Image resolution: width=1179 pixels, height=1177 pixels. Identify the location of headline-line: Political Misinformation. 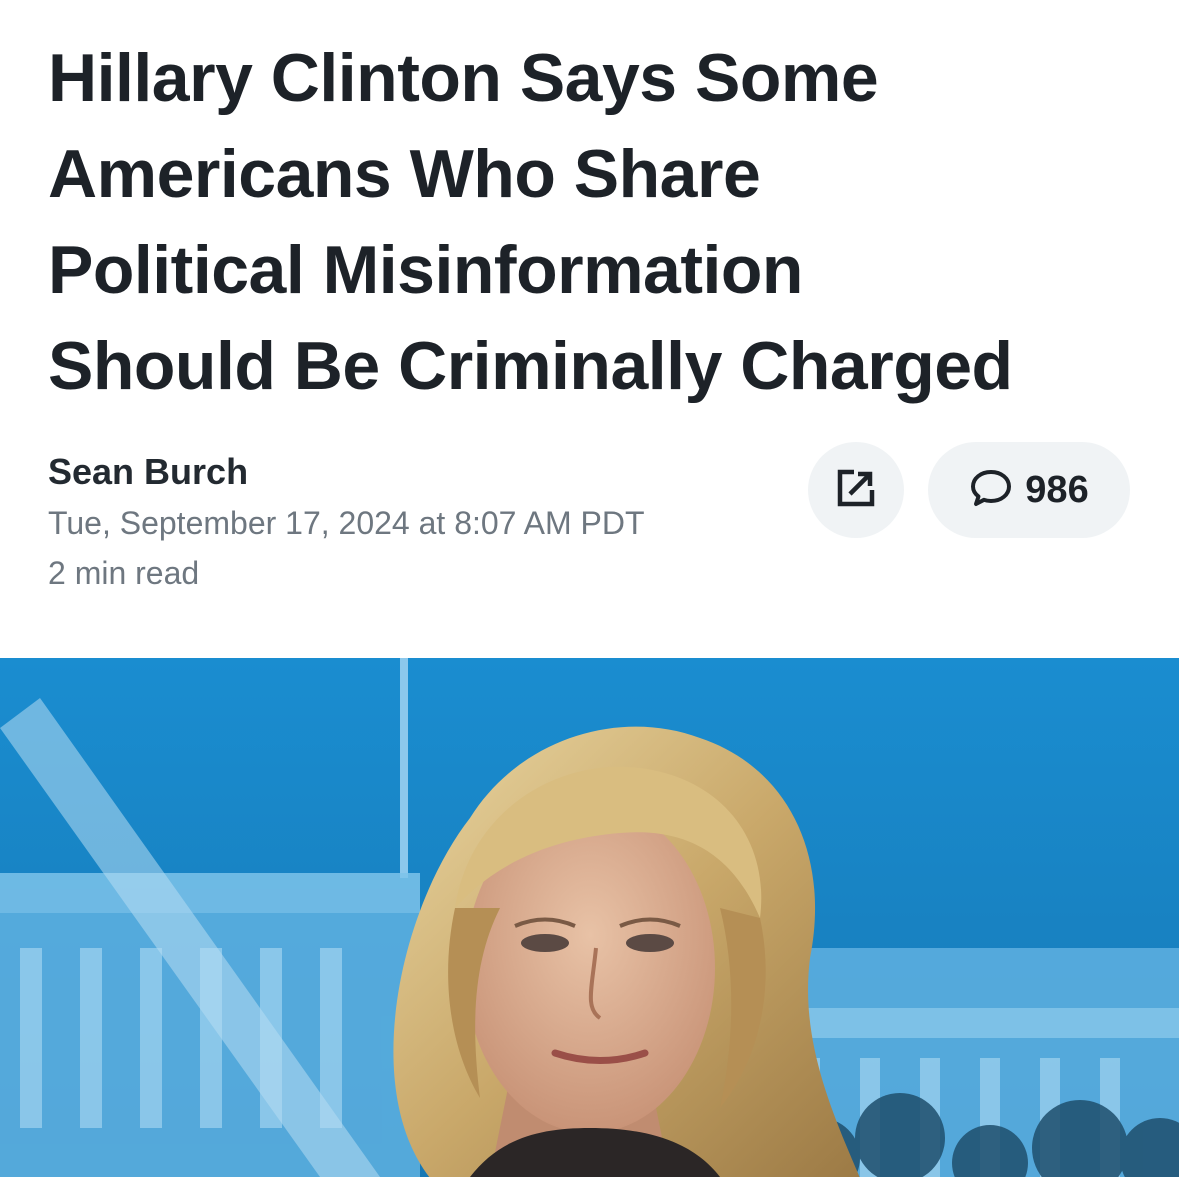
(425, 270).